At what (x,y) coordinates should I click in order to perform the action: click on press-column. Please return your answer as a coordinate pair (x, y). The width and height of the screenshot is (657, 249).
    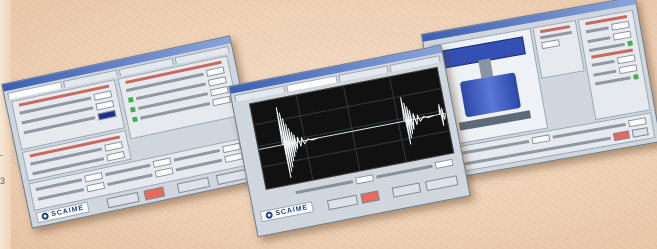
    Looking at the image, I should click on (486, 68).